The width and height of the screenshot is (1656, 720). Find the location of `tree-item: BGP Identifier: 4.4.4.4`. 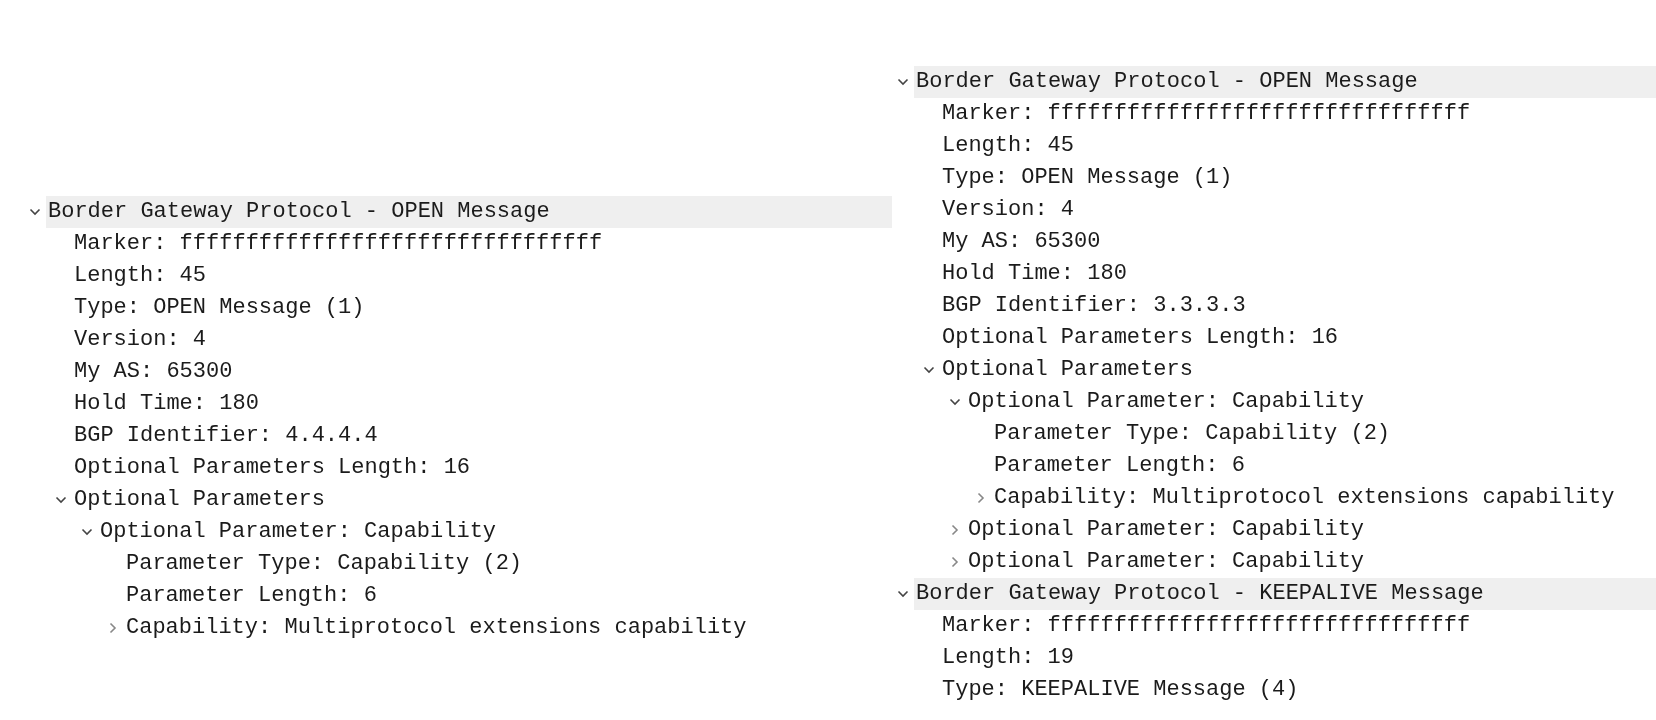

tree-item: BGP Identifier: 4.4.4.4 is located at coordinates (225, 436).